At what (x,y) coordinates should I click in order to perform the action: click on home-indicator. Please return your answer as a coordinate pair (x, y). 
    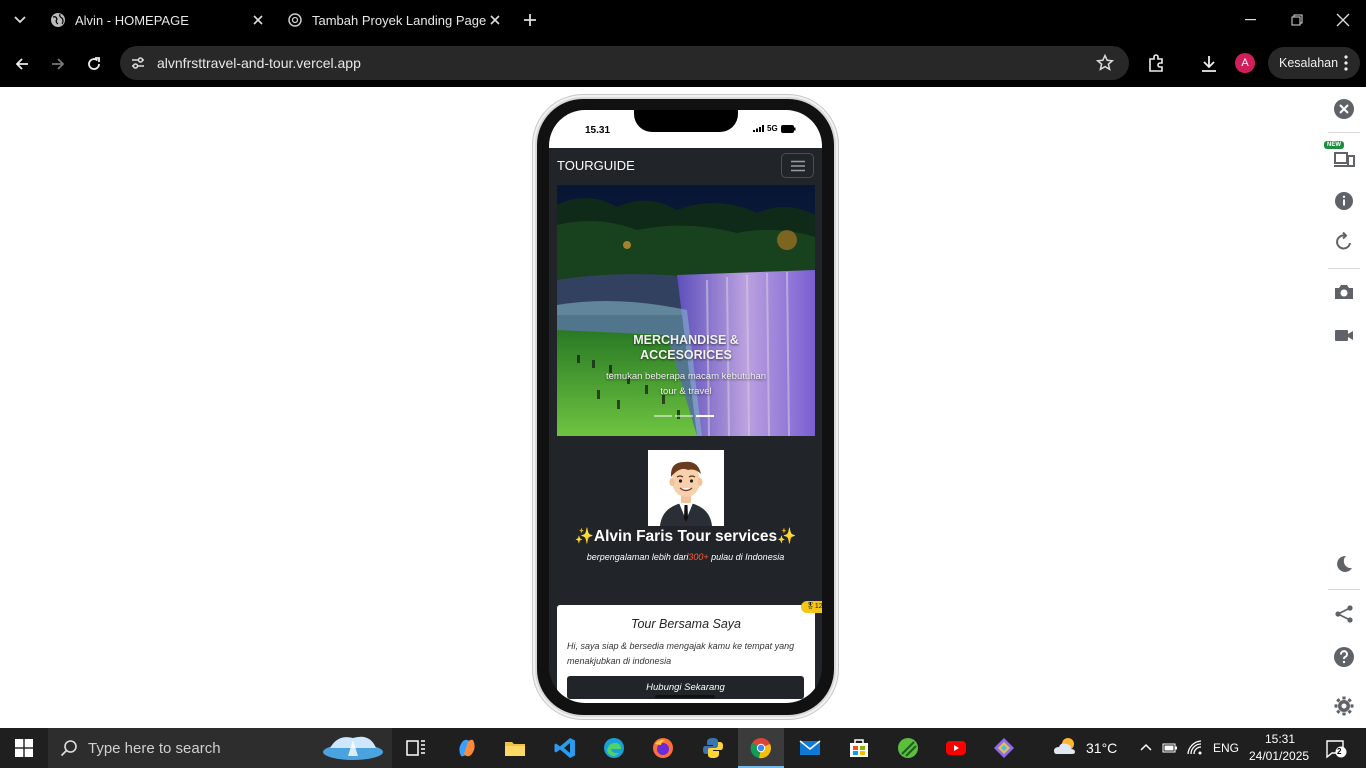
    Looking at the image, I should click on (685, 696).